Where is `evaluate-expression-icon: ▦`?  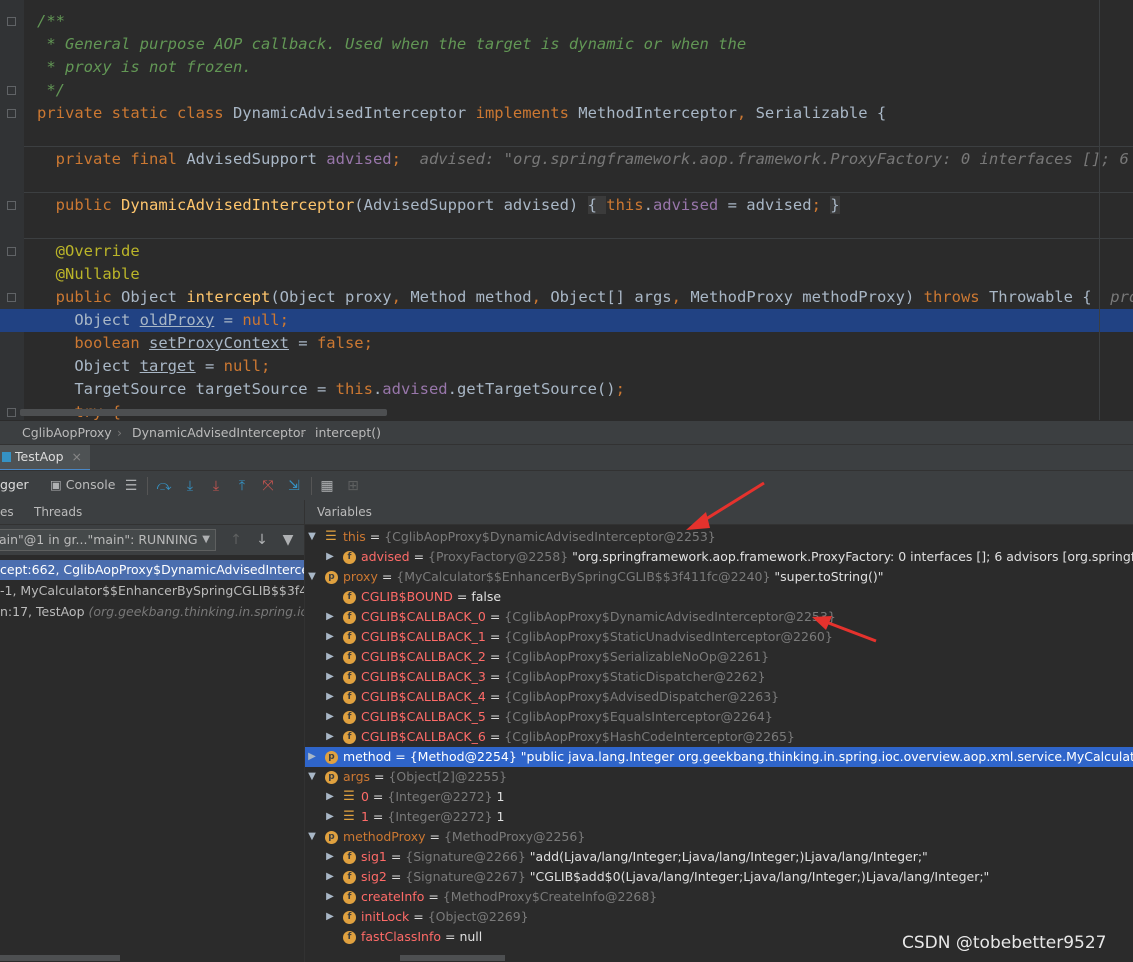 evaluate-expression-icon: ▦ is located at coordinates (327, 486).